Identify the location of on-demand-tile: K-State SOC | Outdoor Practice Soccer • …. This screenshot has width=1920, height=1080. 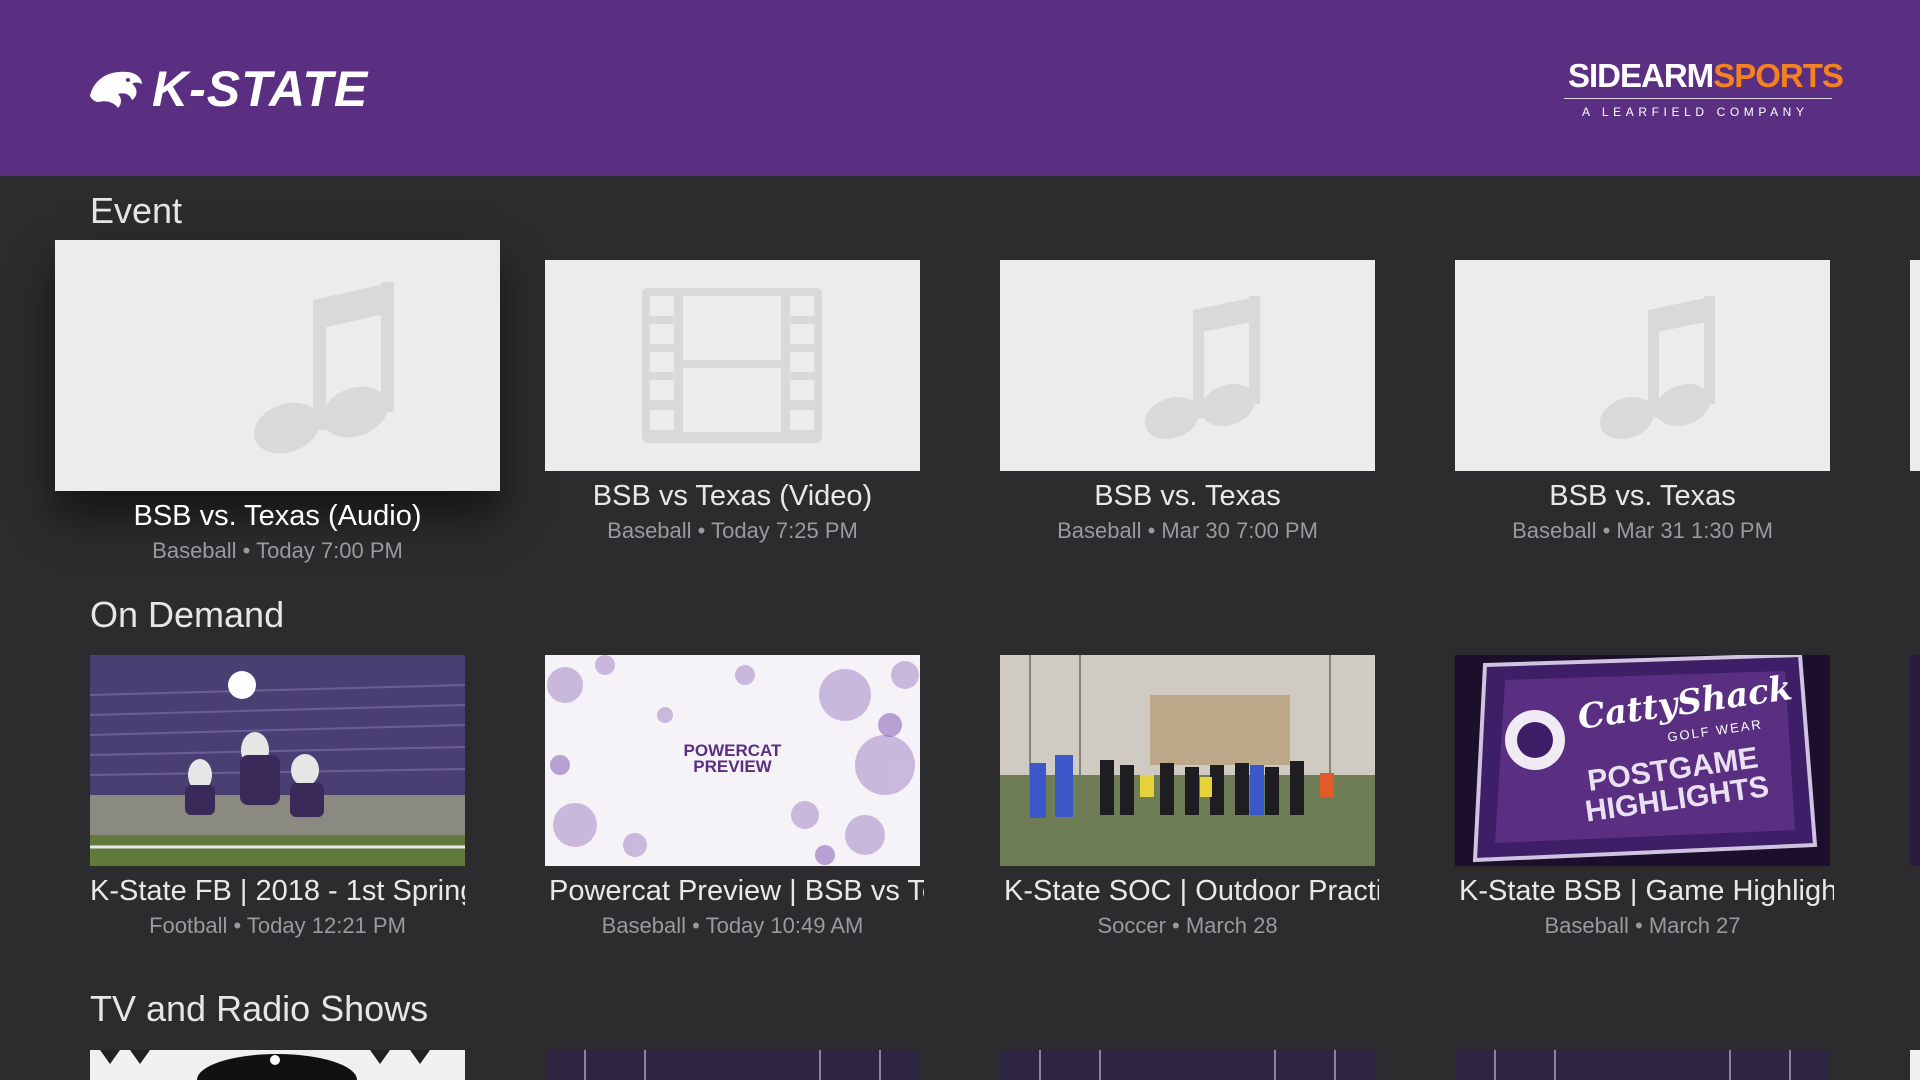
(1189, 800).